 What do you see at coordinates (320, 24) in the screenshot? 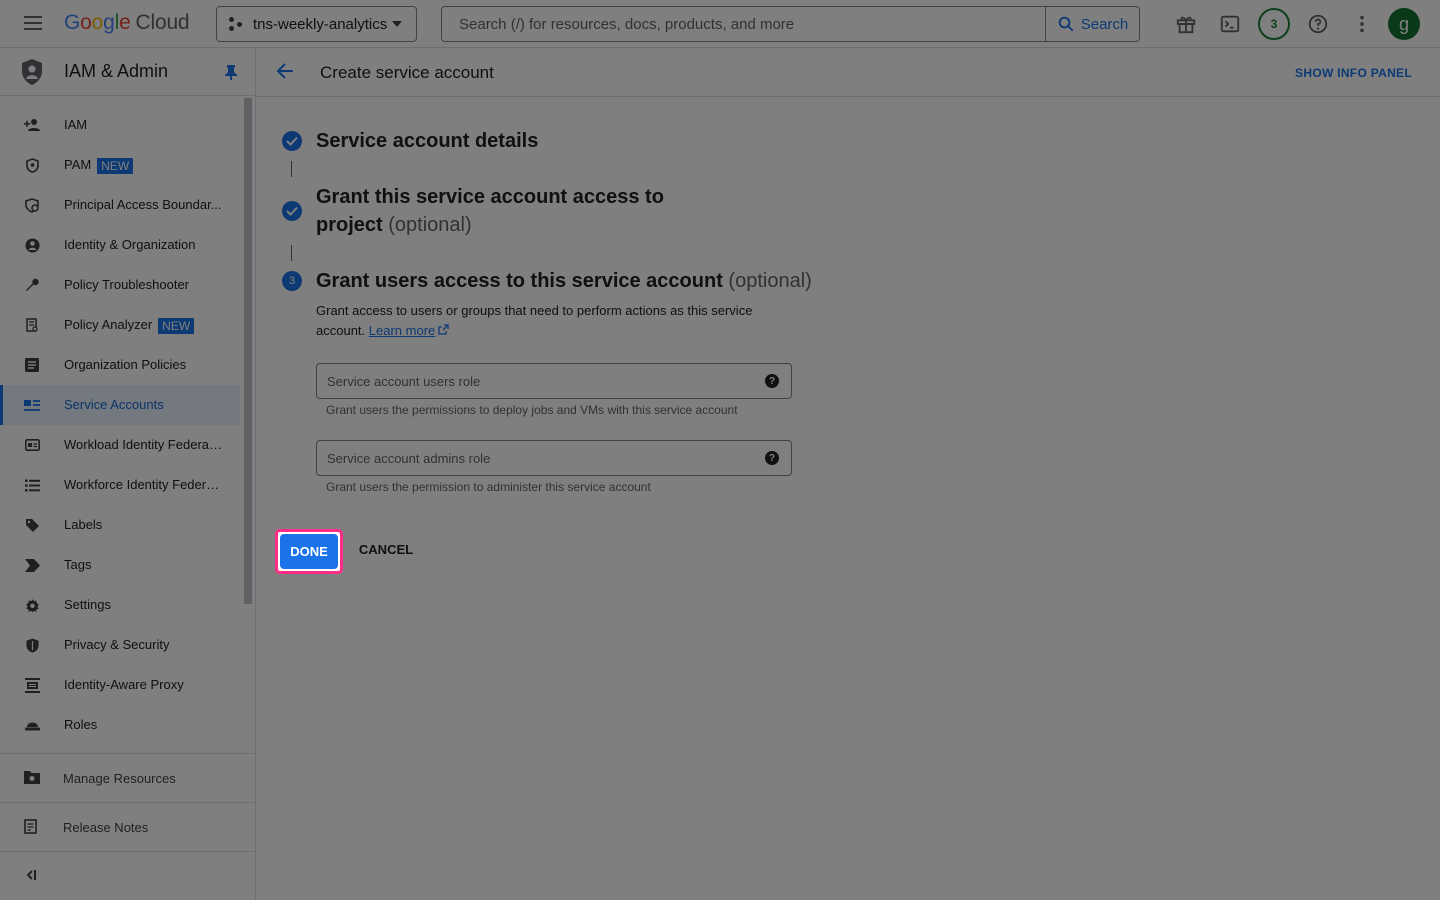
I see `project-name: tns-weekly-analytics` at bounding box center [320, 24].